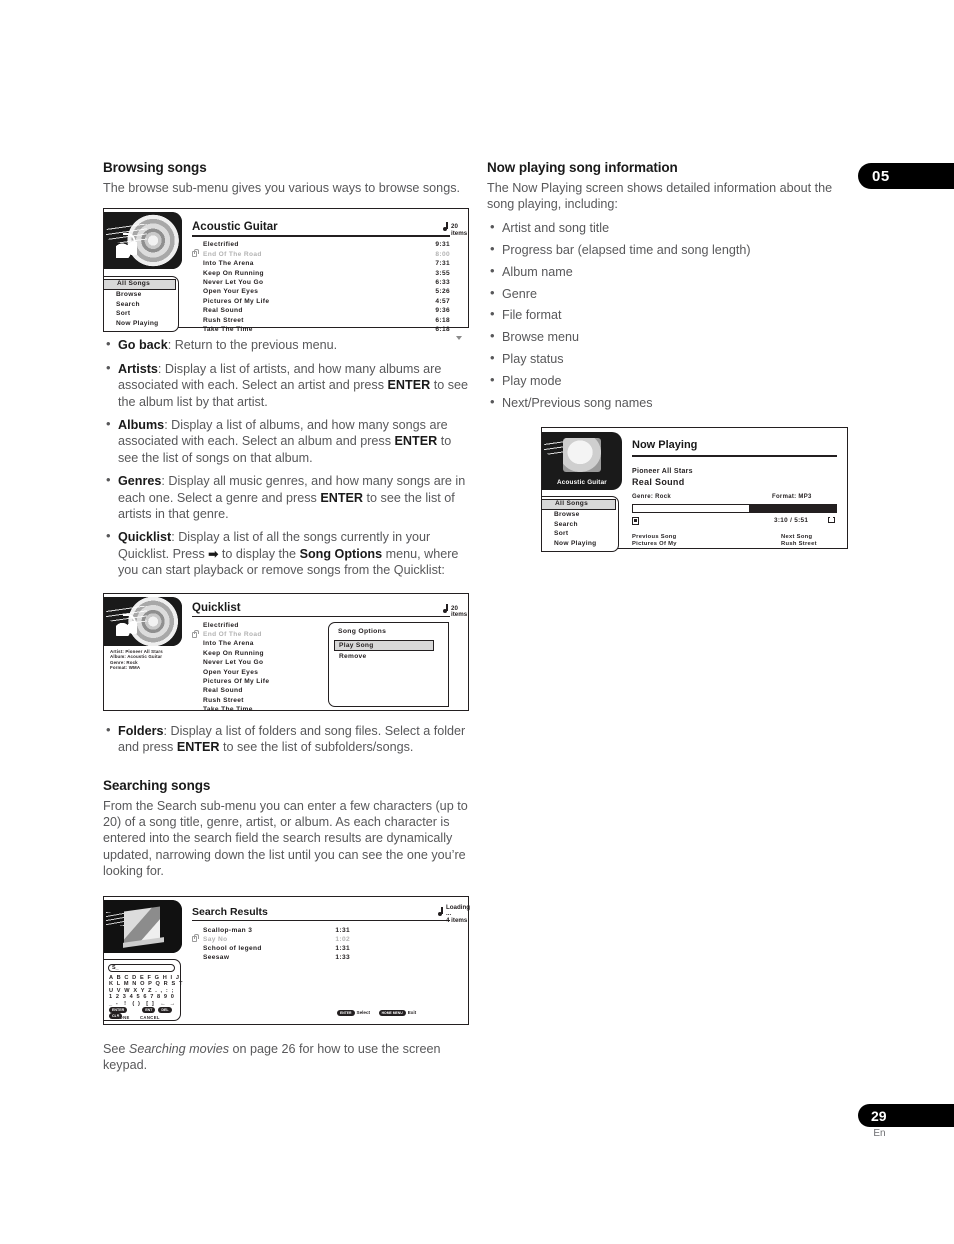 The image size is (954, 1244). I want to click on title-divider, so click(734, 456).